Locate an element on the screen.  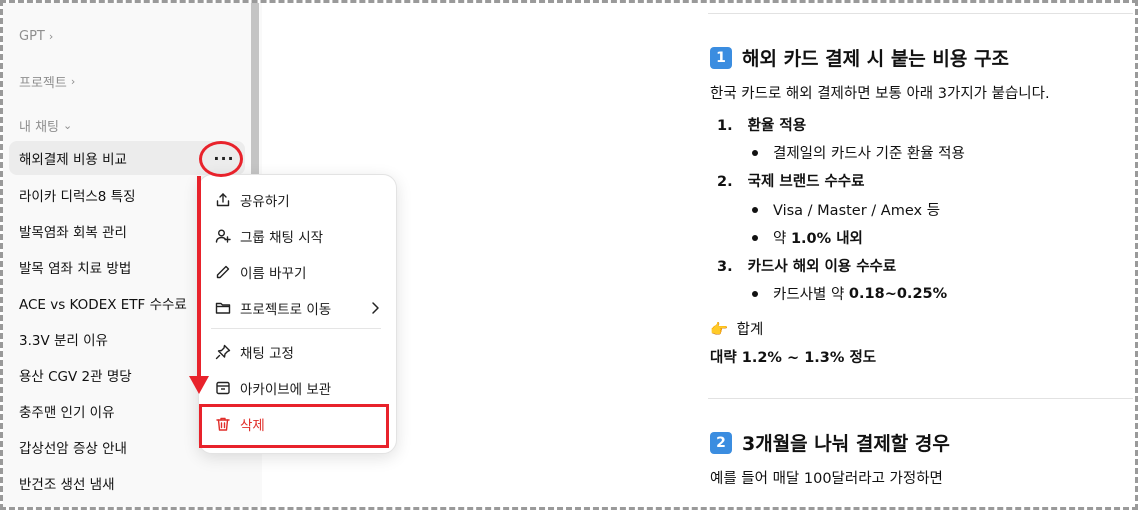
annotation-arrow-line is located at coordinates (199, 278).